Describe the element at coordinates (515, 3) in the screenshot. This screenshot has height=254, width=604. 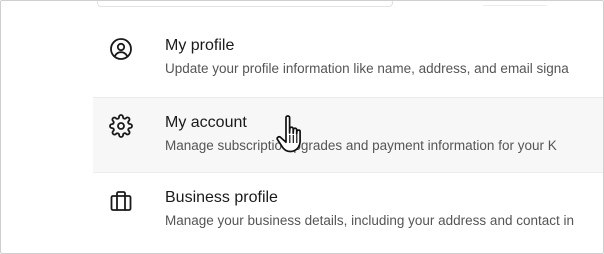
I see `header-edge` at that location.